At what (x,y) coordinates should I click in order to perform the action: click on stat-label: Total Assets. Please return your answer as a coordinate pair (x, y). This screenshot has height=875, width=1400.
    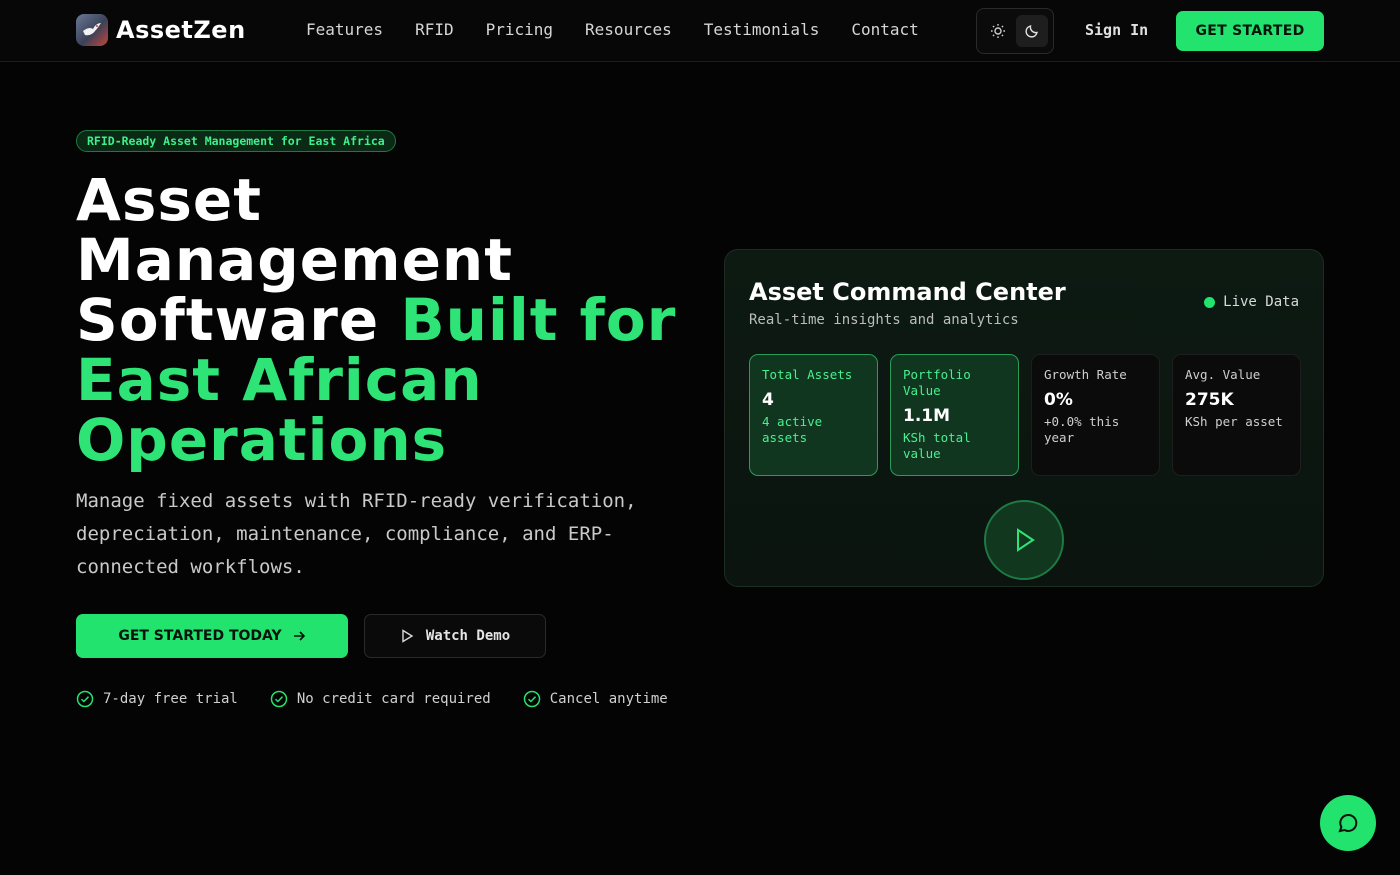
    Looking at the image, I should click on (807, 374).